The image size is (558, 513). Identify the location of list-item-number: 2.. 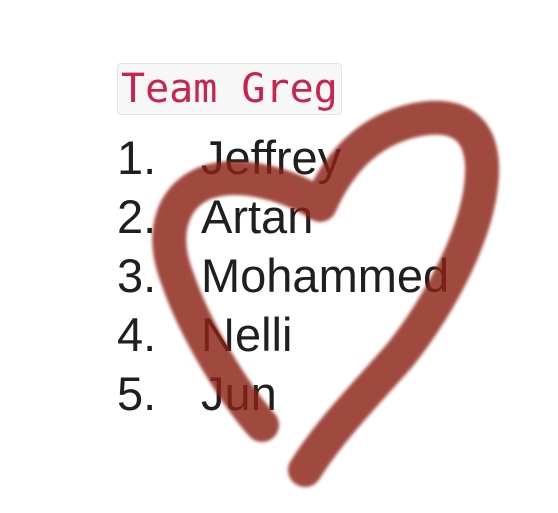
(137, 216).